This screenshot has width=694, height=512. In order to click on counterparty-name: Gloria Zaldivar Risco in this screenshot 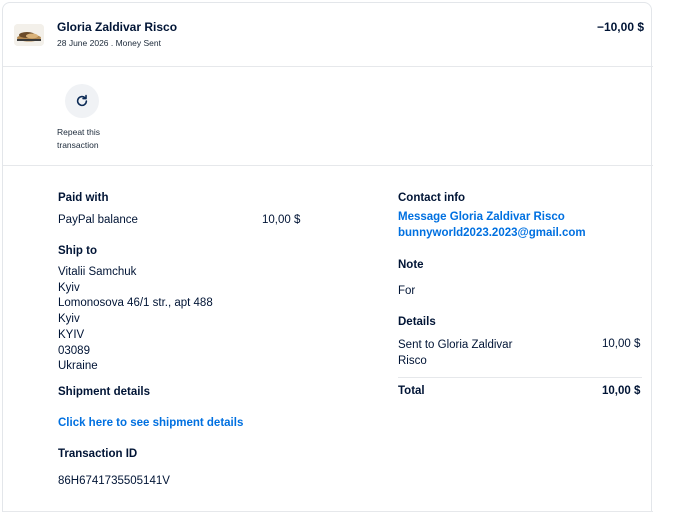, I will do `click(117, 27)`.